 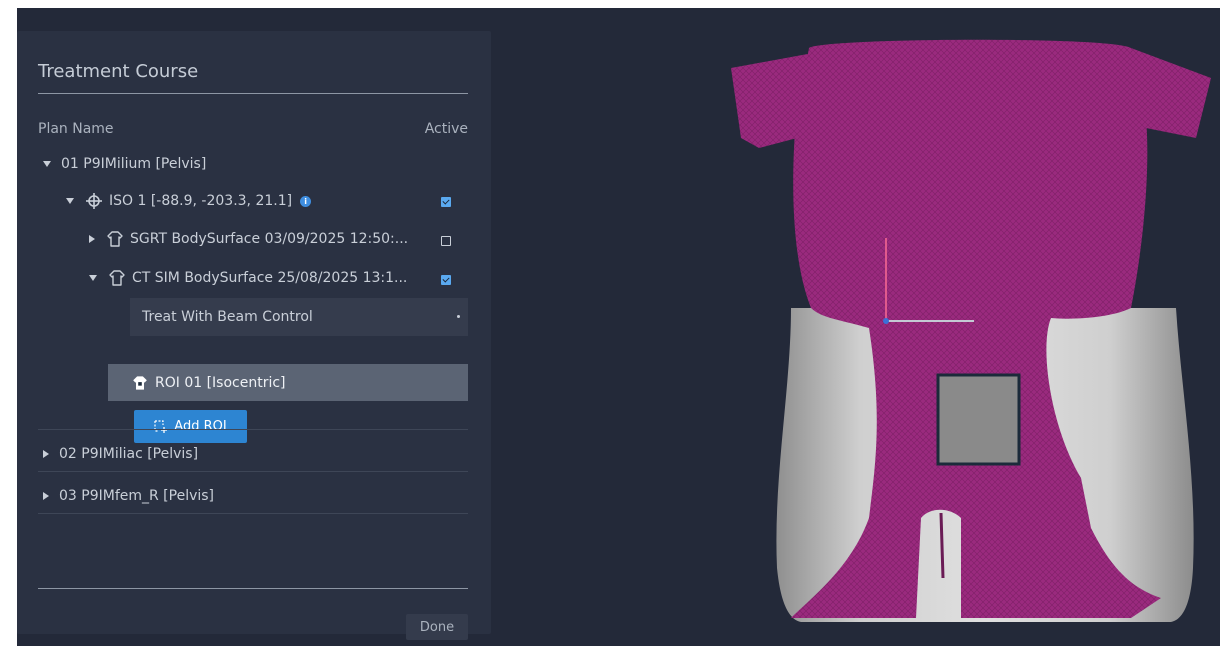 I want to click on crosshair-icon, so click(x=94, y=201).